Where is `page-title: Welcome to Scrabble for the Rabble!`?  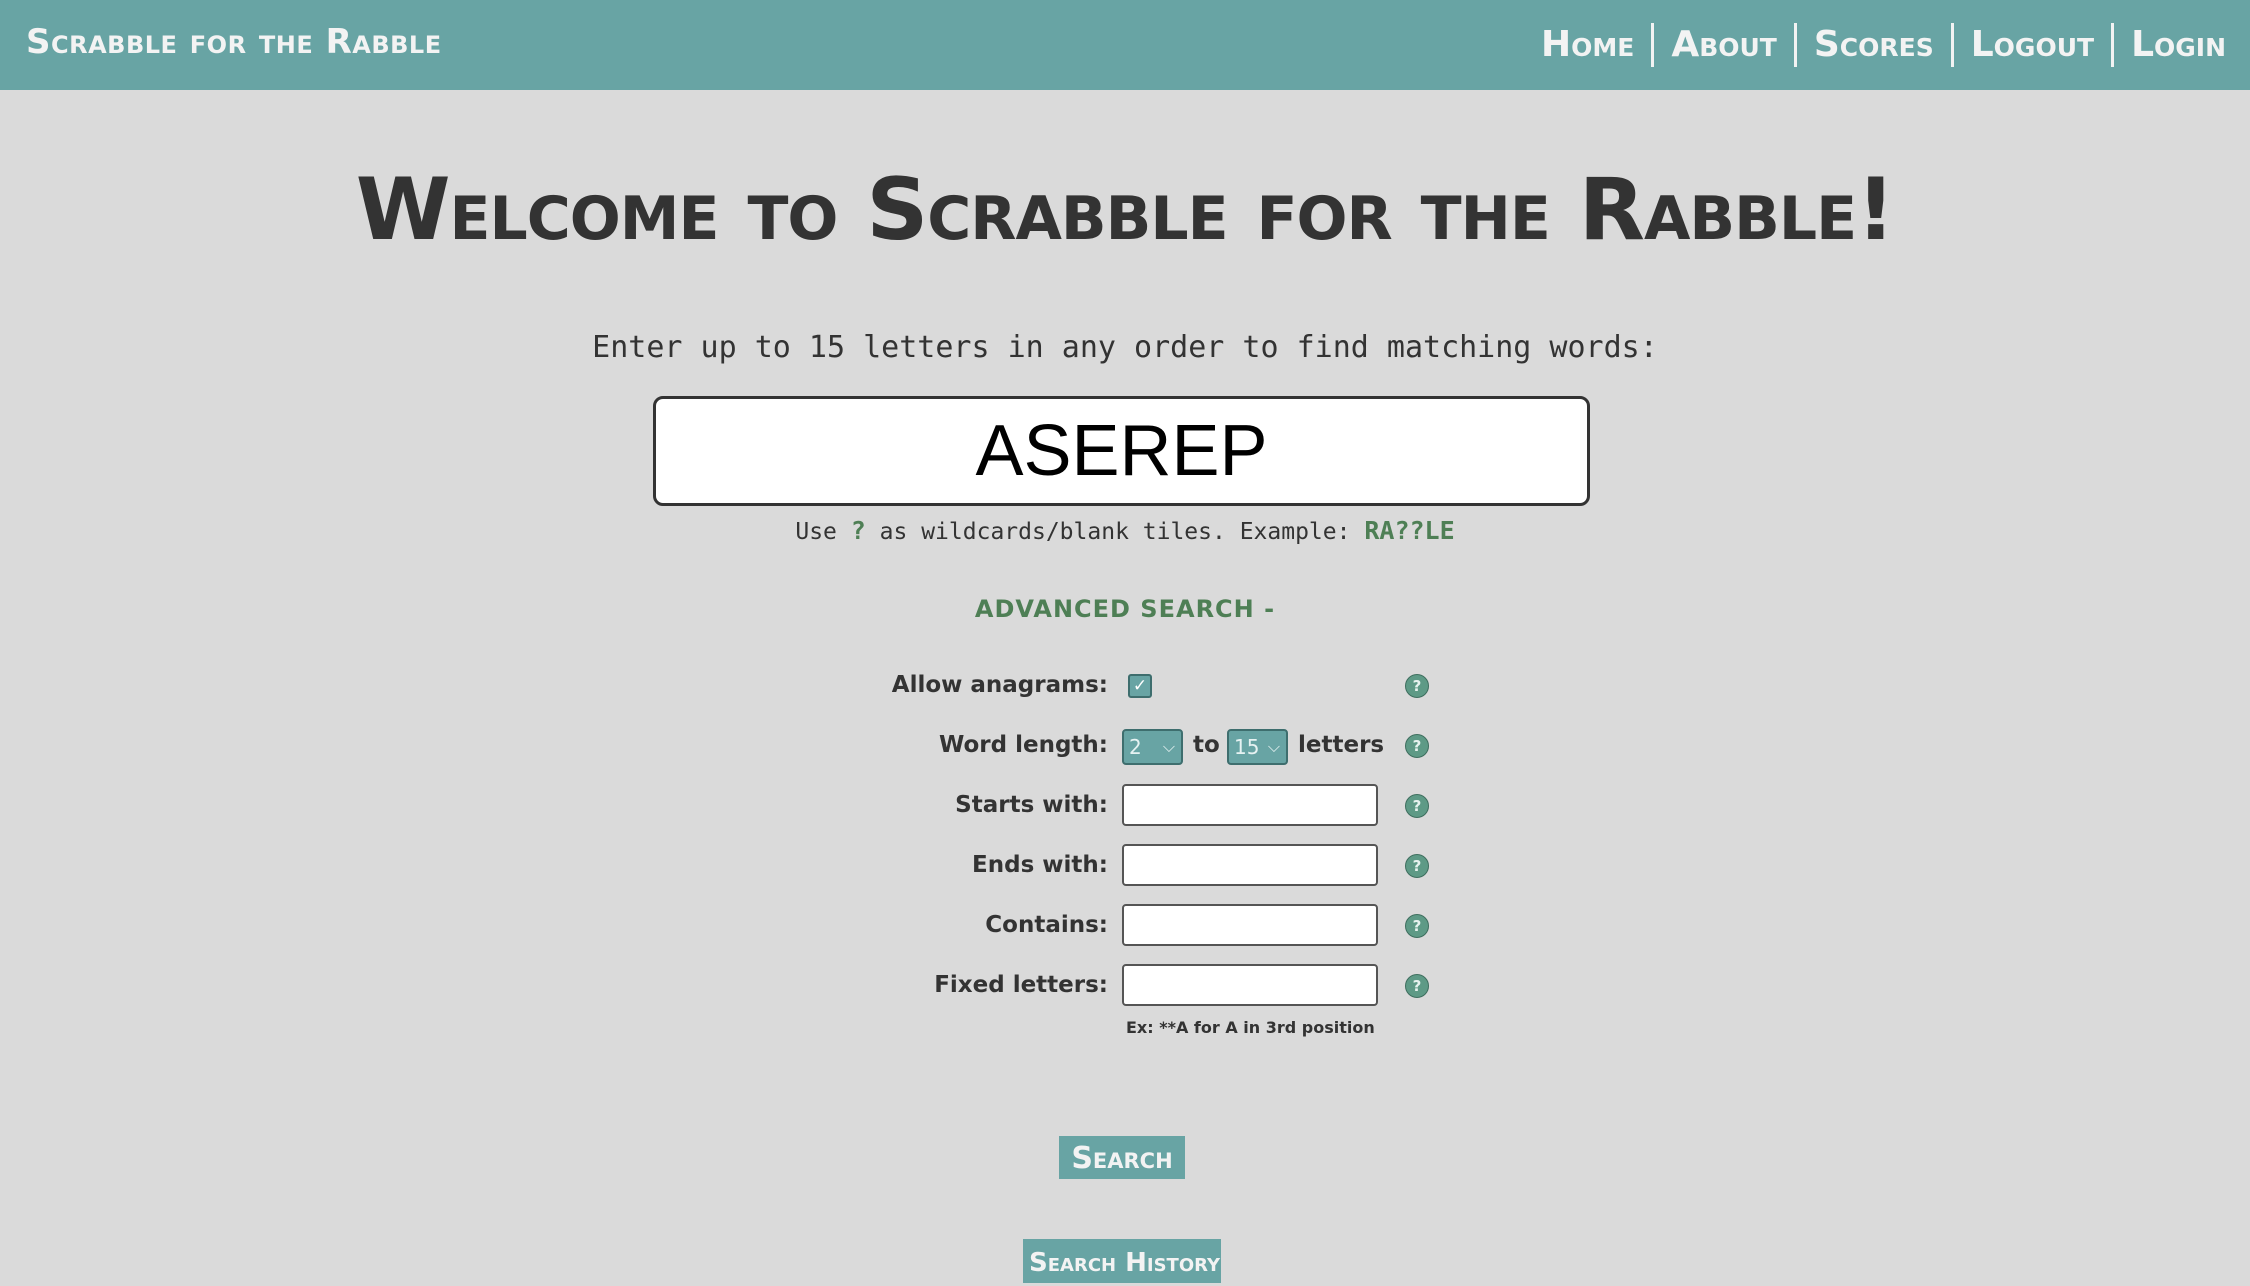 page-title: Welcome to Scrabble for the Rabble! is located at coordinates (1125, 210).